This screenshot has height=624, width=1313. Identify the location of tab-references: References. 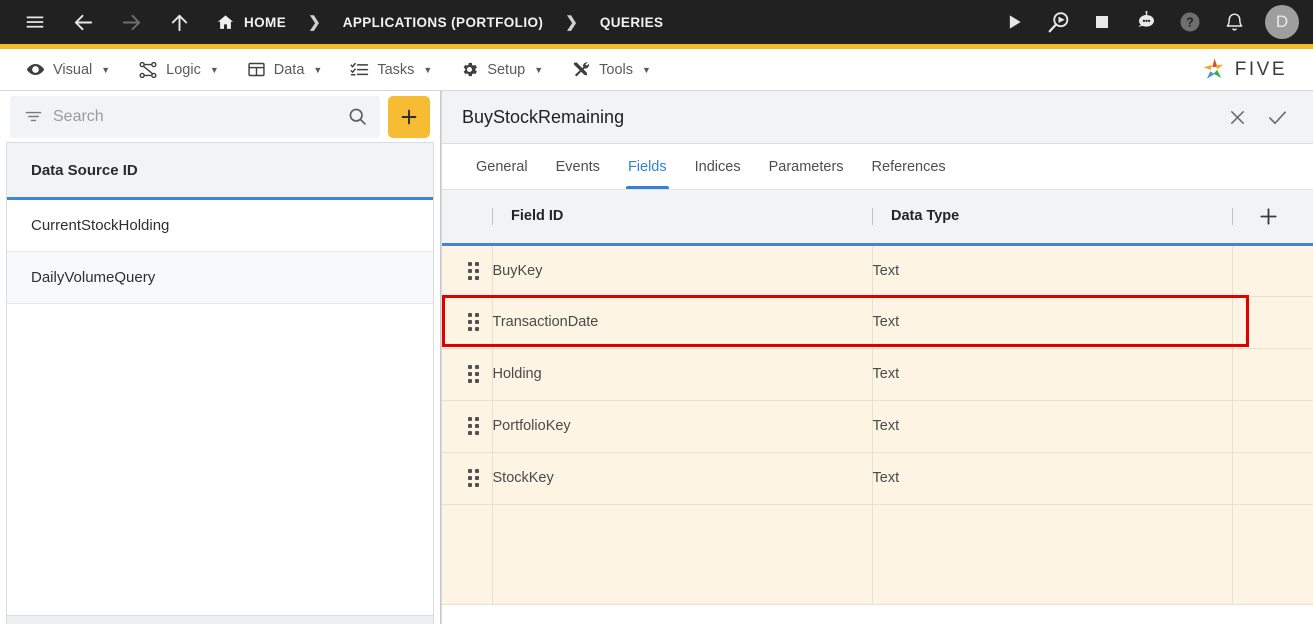
(909, 166).